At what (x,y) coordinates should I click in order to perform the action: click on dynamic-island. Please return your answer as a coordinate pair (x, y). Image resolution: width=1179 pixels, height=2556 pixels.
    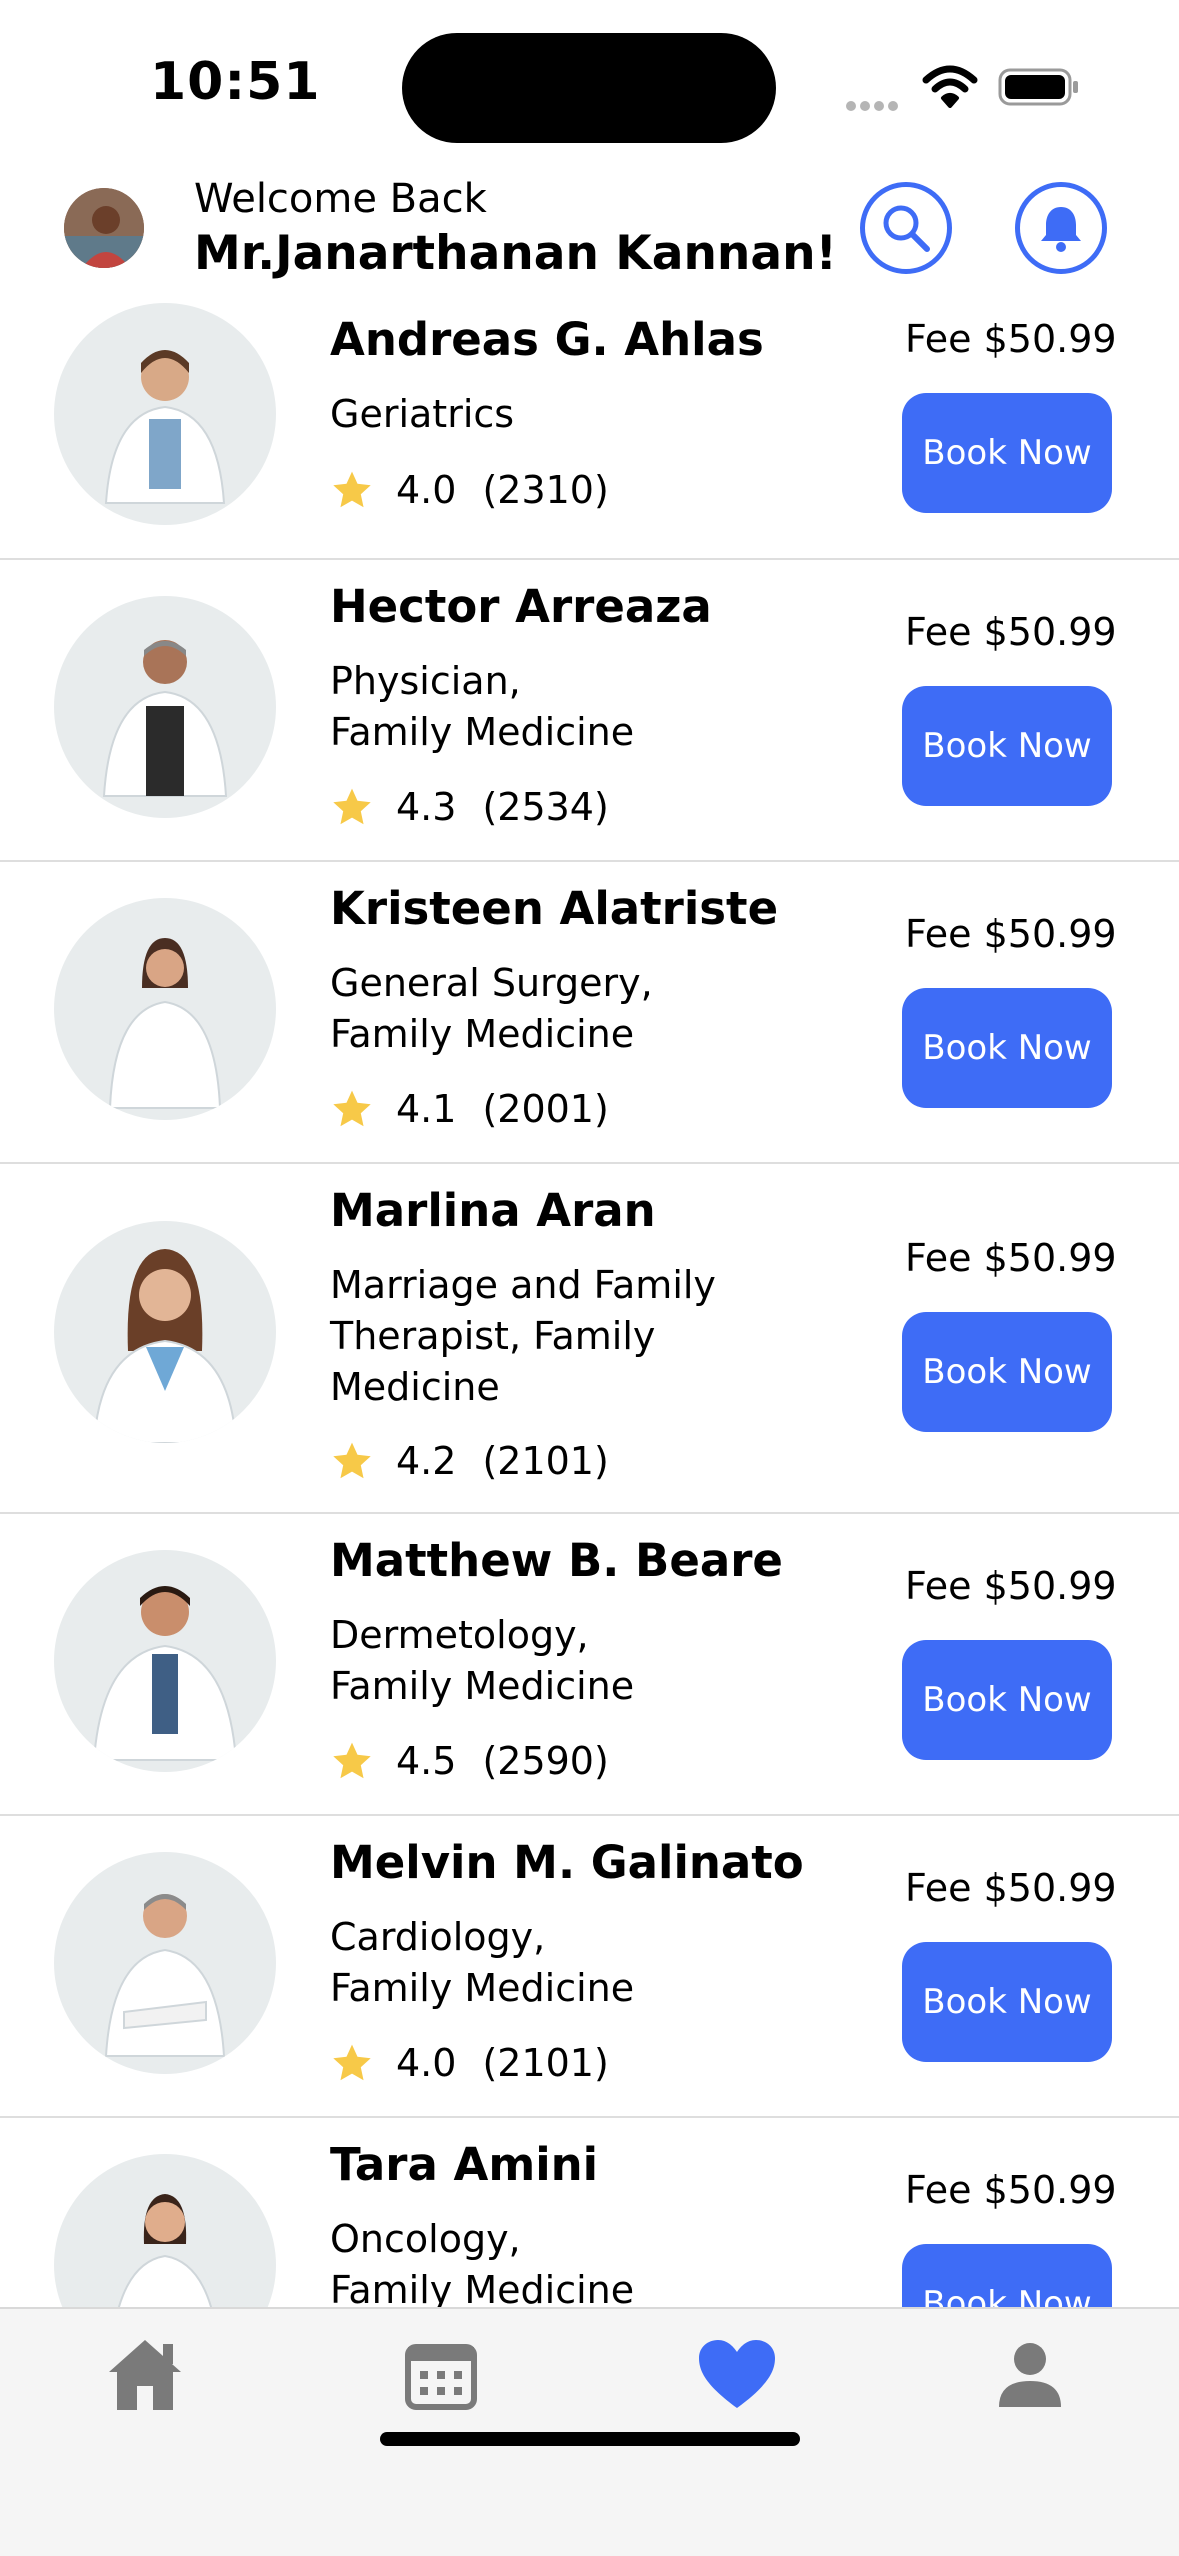
    Looking at the image, I should click on (589, 88).